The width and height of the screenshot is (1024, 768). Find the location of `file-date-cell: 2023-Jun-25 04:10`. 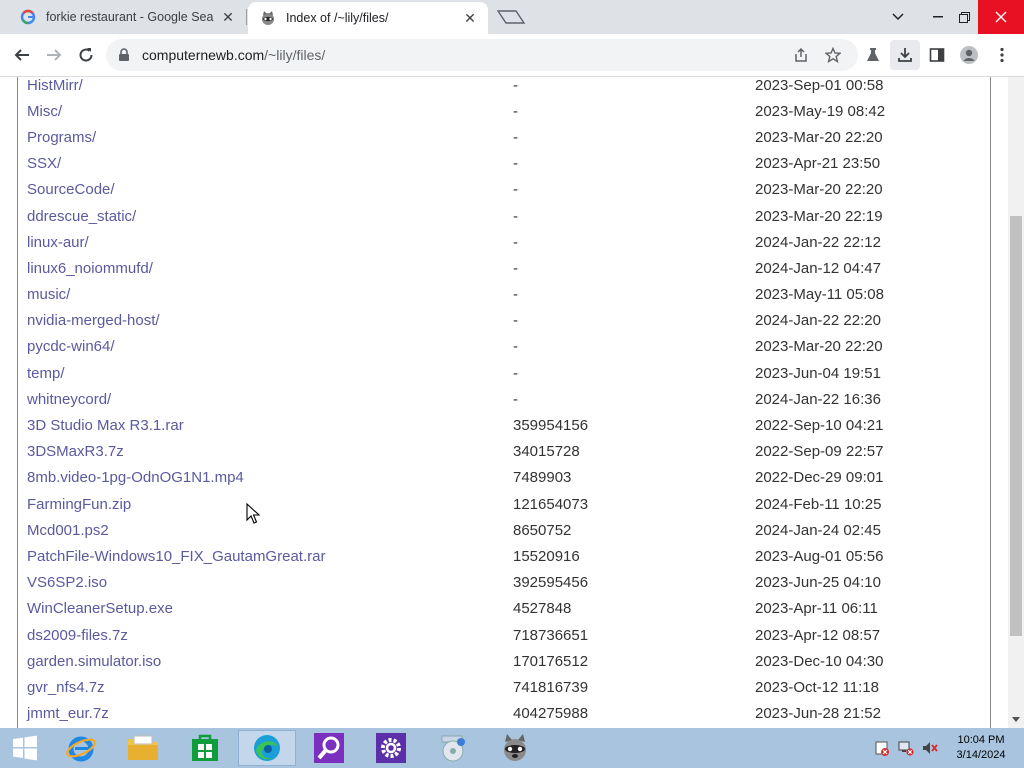

file-date-cell: 2023-Jun-25 04:10 is located at coordinates (818, 583).